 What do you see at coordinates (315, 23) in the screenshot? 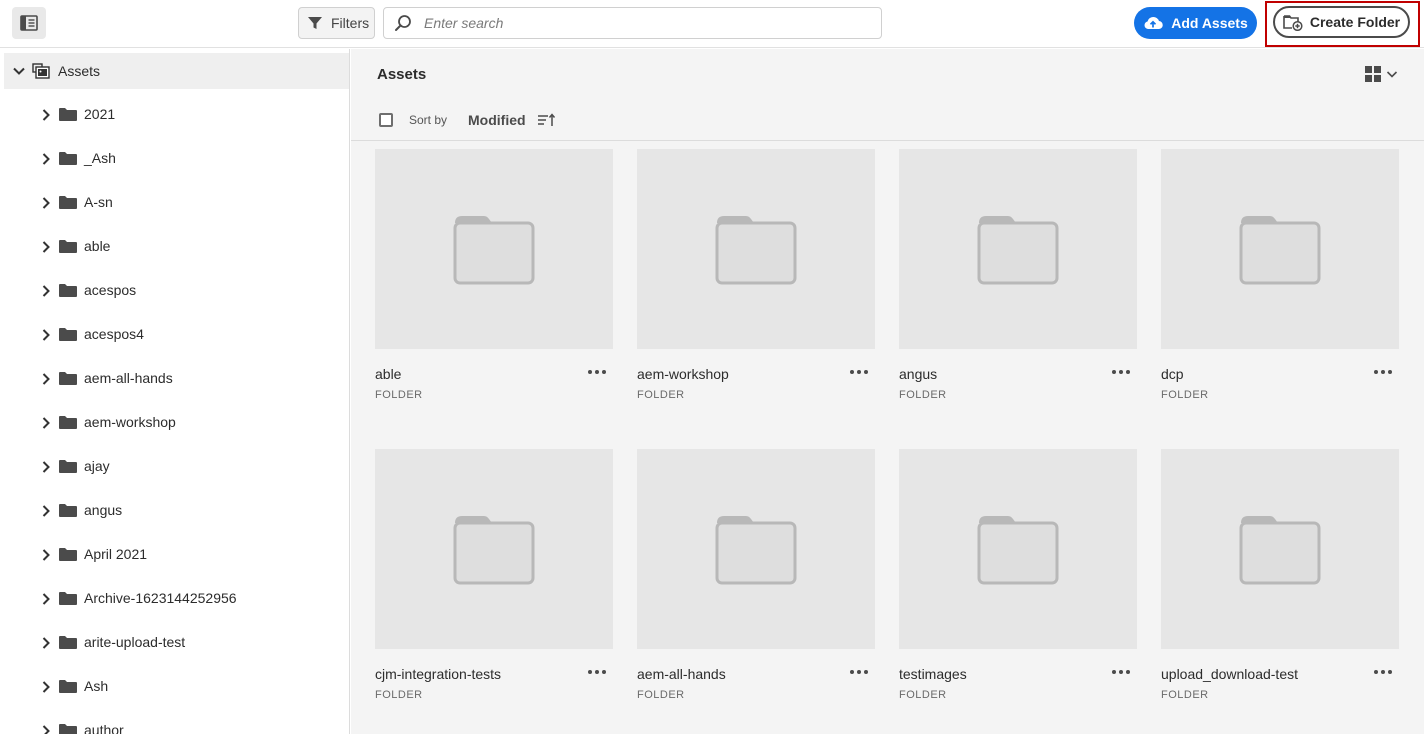
I see `filter-icon` at bounding box center [315, 23].